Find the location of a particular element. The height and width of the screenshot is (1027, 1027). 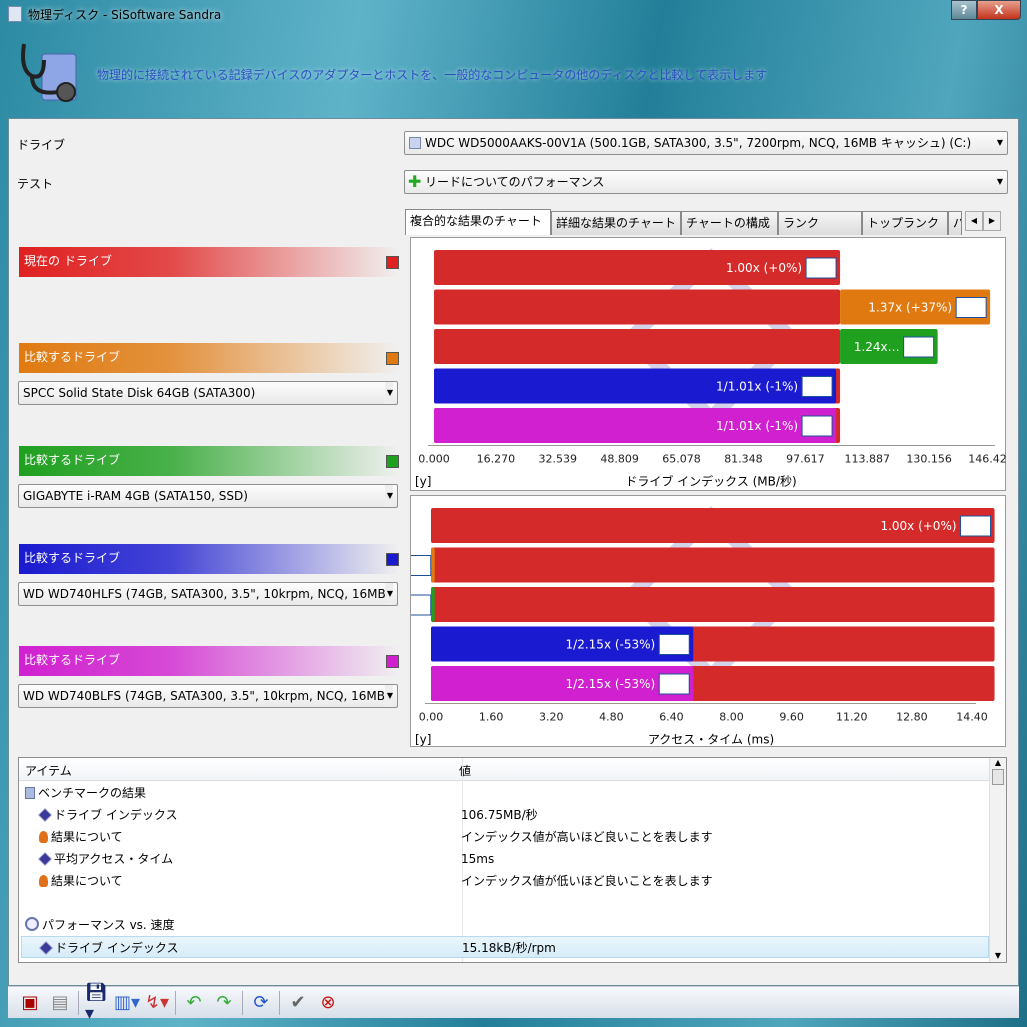

y-axis-label: [y] is located at coordinates (423, 482).